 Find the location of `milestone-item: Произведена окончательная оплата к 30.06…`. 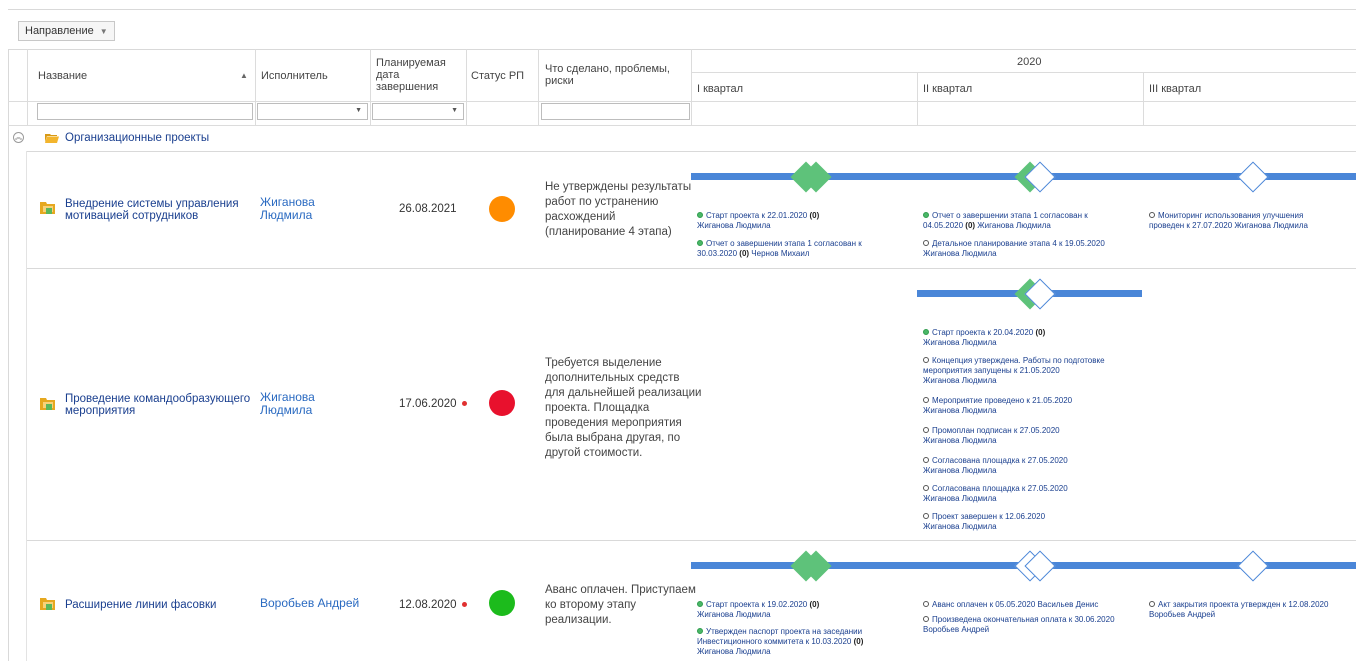

milestone-item: Произведена окончательная оплата к 30.06… is located at coordinates (1019, 625).